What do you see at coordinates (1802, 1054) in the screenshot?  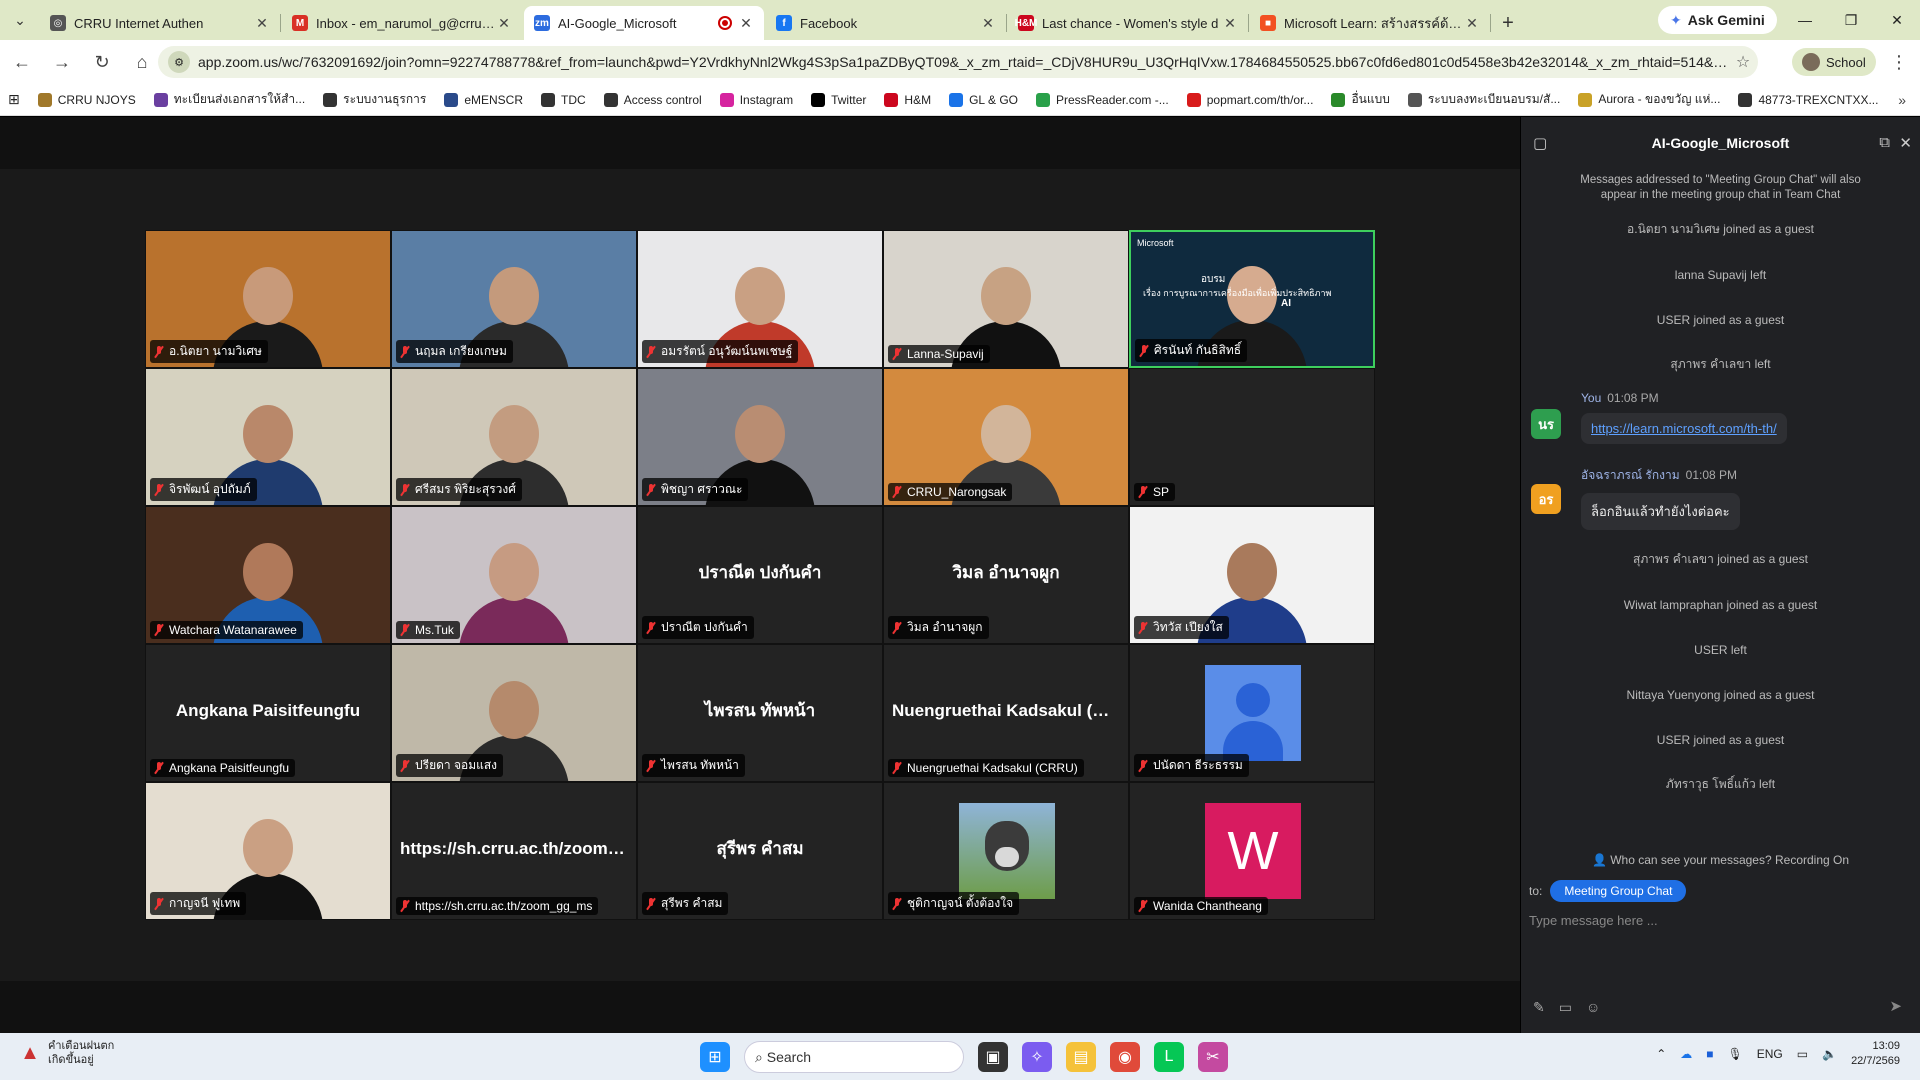 I see `network-icon: ▭` at bounding box center [1802, 1054].